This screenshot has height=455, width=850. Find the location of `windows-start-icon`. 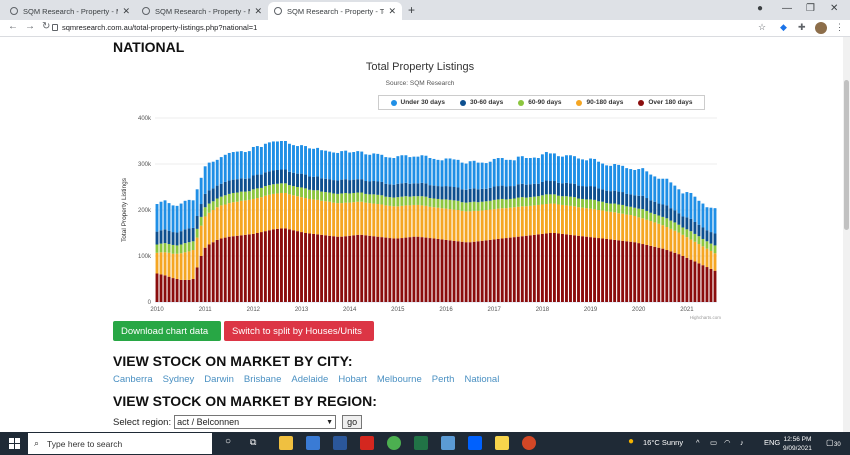

windows-start-icon is located at coordinates (14, 443).